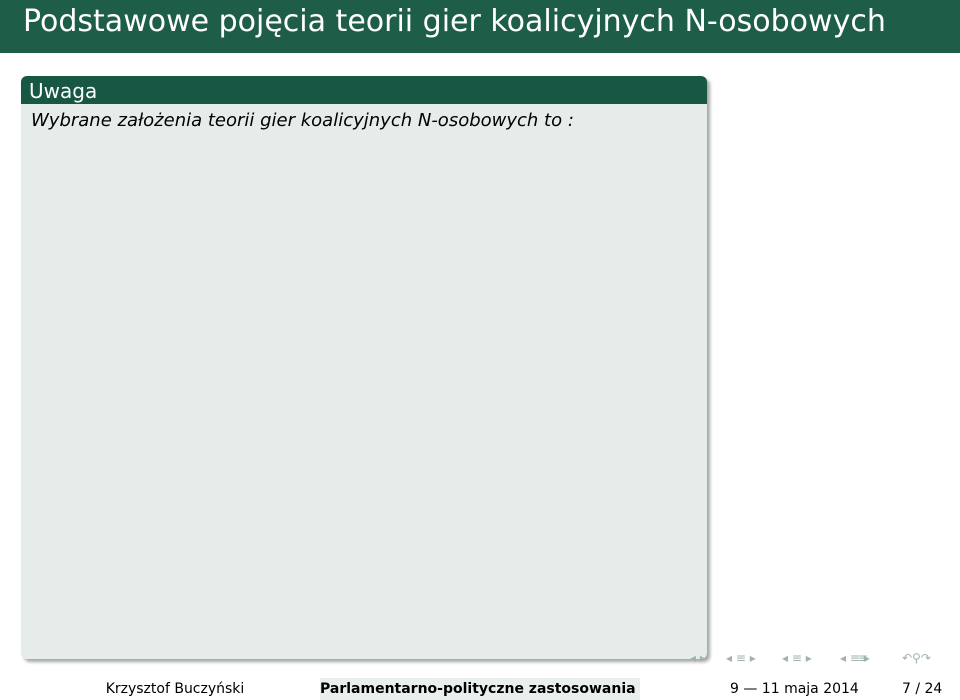 The height and width of the screenshot is (700, 960). What do you see at coordinates (698, 658) in the screenshot?
I see `slide-nav-icon: ◂ ▸` at bounding box center [698, 658].